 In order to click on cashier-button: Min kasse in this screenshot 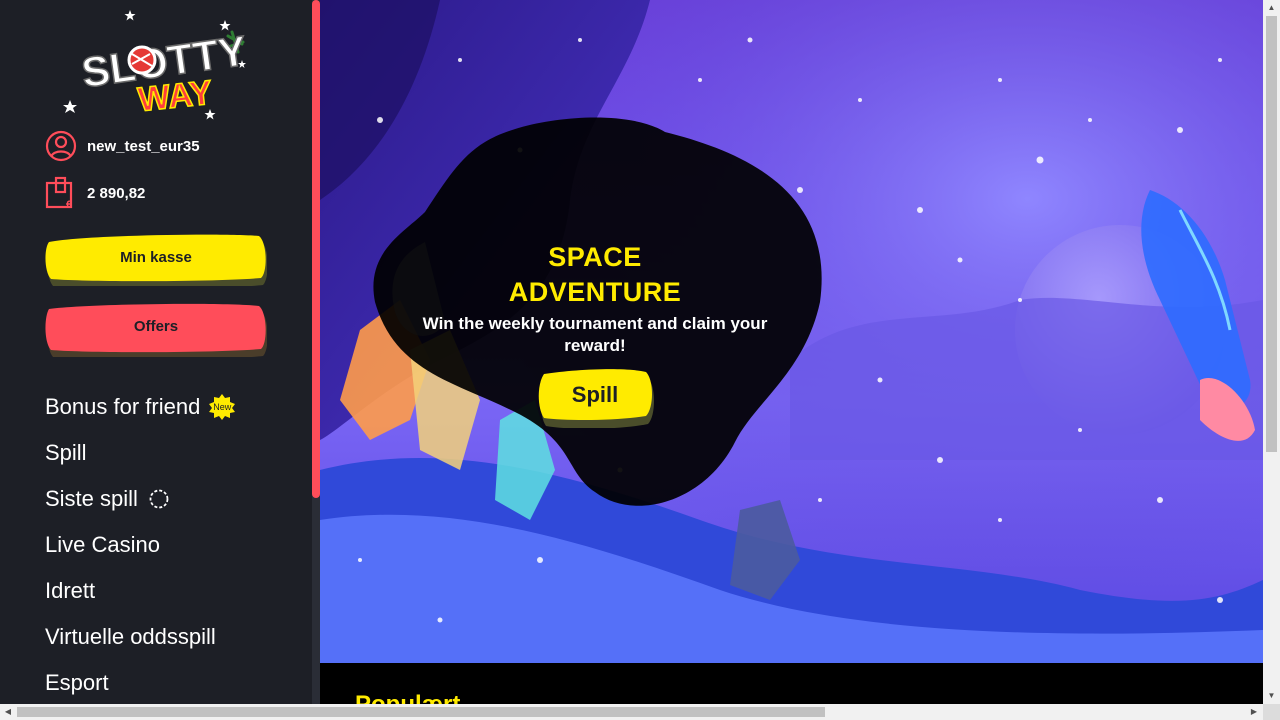, I will do `click(156, 260)`.